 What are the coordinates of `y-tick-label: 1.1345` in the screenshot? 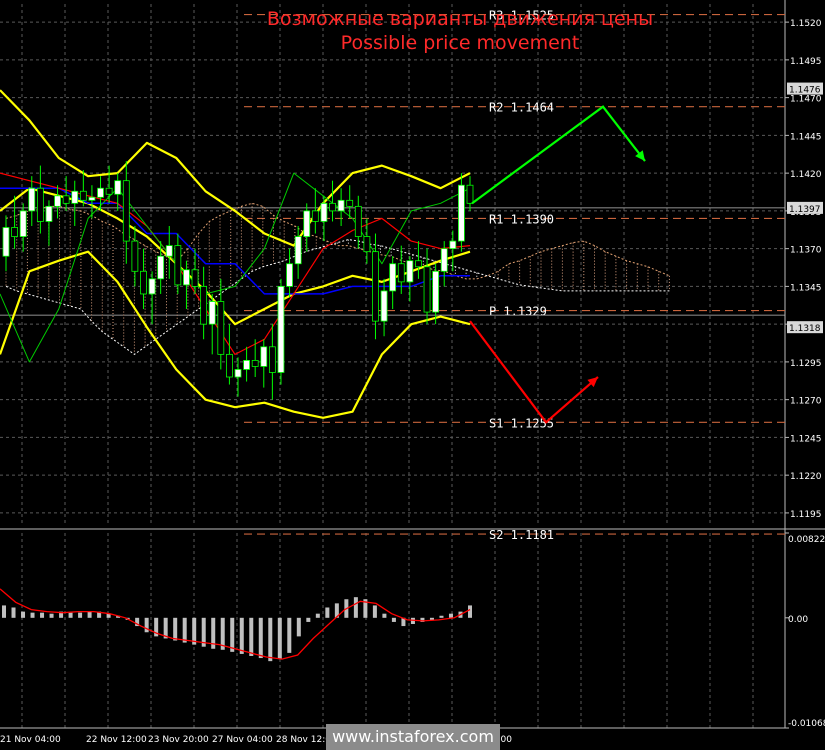 It's located at (806, 288).